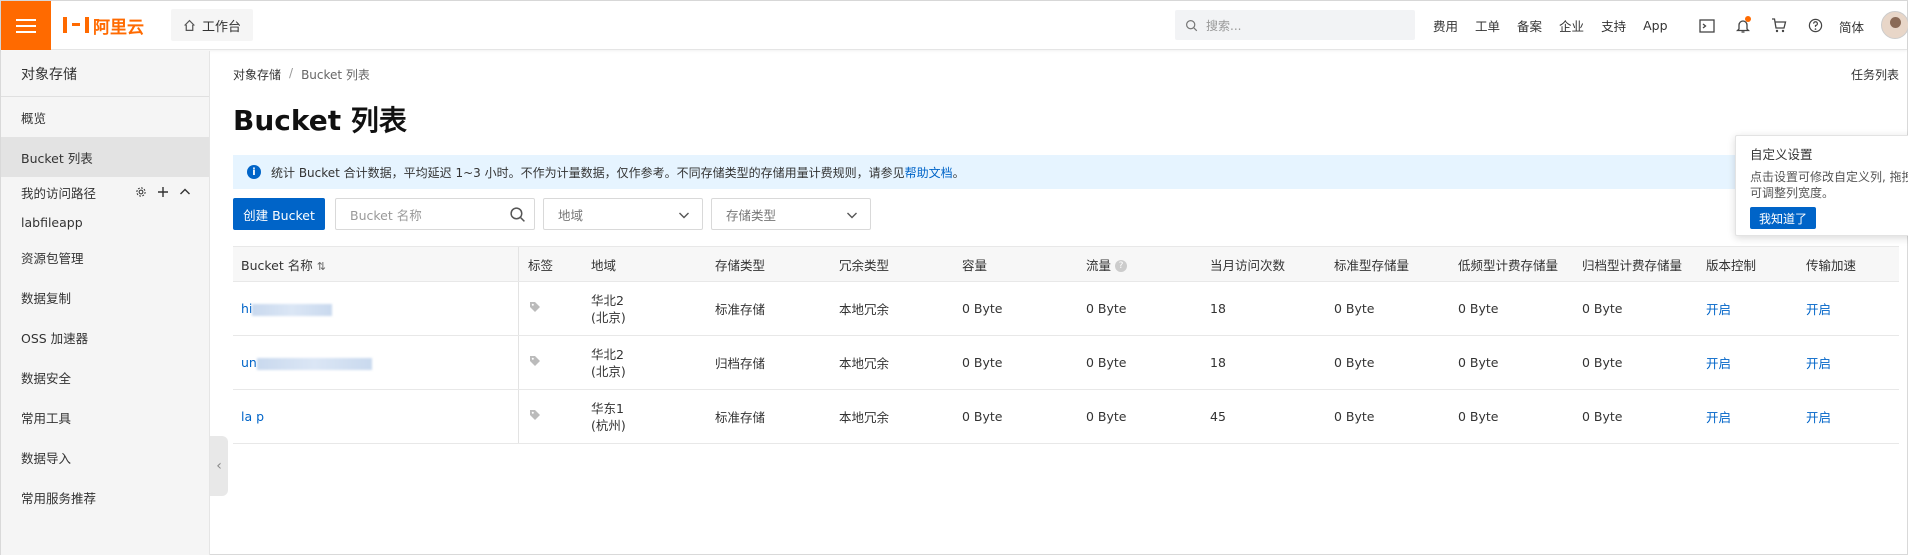 The height and width of the screenshot is (555, 1908). I want to click on nav-link-app: App, so click(1655, 25).